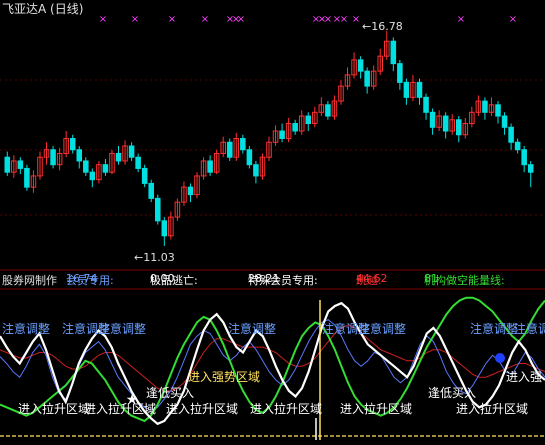 Image resolution: width=545 pixels, height=445 pixels. I want to click on enter-strong-label: 进入强势区域, so click(224, 377).